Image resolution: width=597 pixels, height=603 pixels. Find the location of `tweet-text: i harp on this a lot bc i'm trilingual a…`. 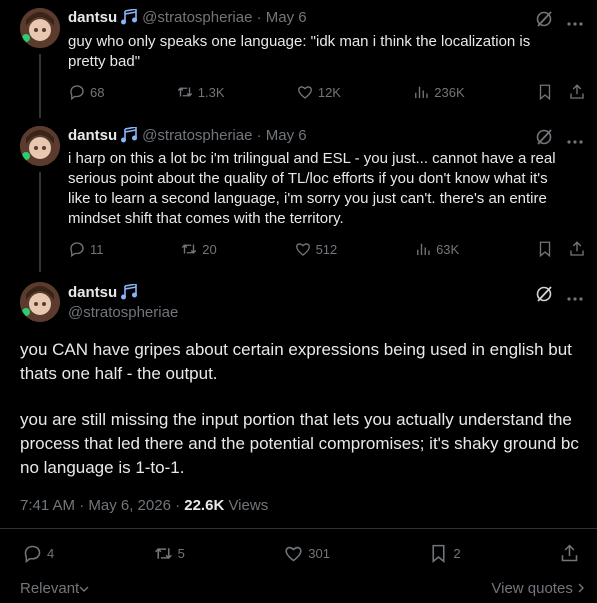

tweet-text: i harp on this a lot bc i'm trilingual a… is located at coordinates (312, 188).